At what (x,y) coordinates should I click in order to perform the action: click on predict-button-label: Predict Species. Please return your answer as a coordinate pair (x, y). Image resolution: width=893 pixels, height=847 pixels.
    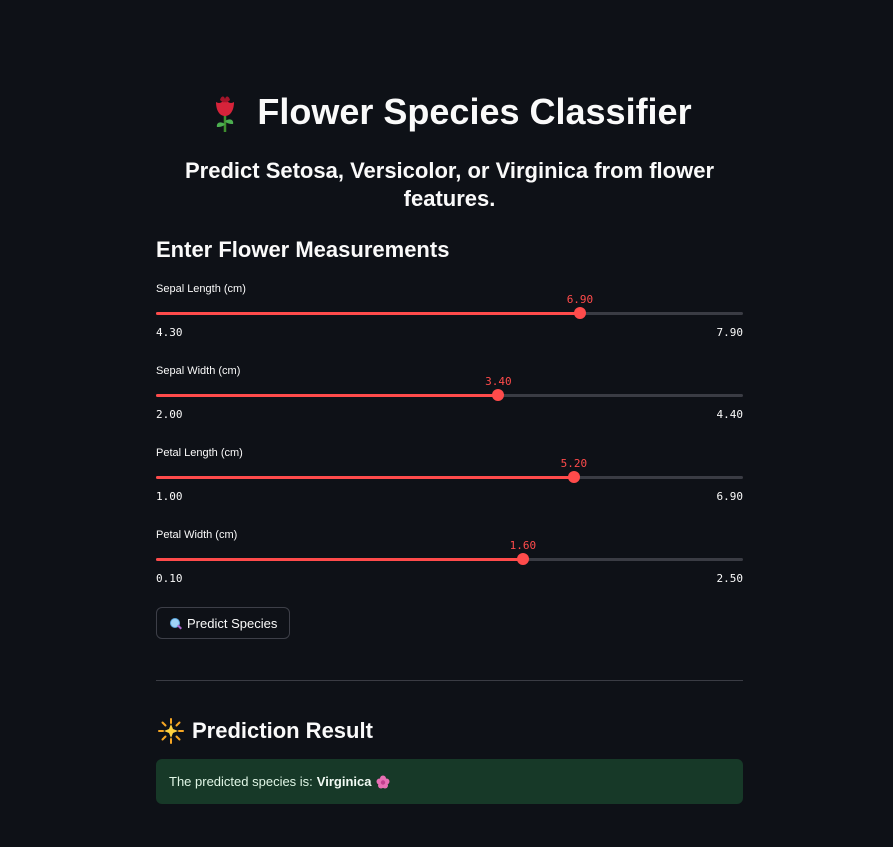
    Looking at the image, I should click on (232, 623).